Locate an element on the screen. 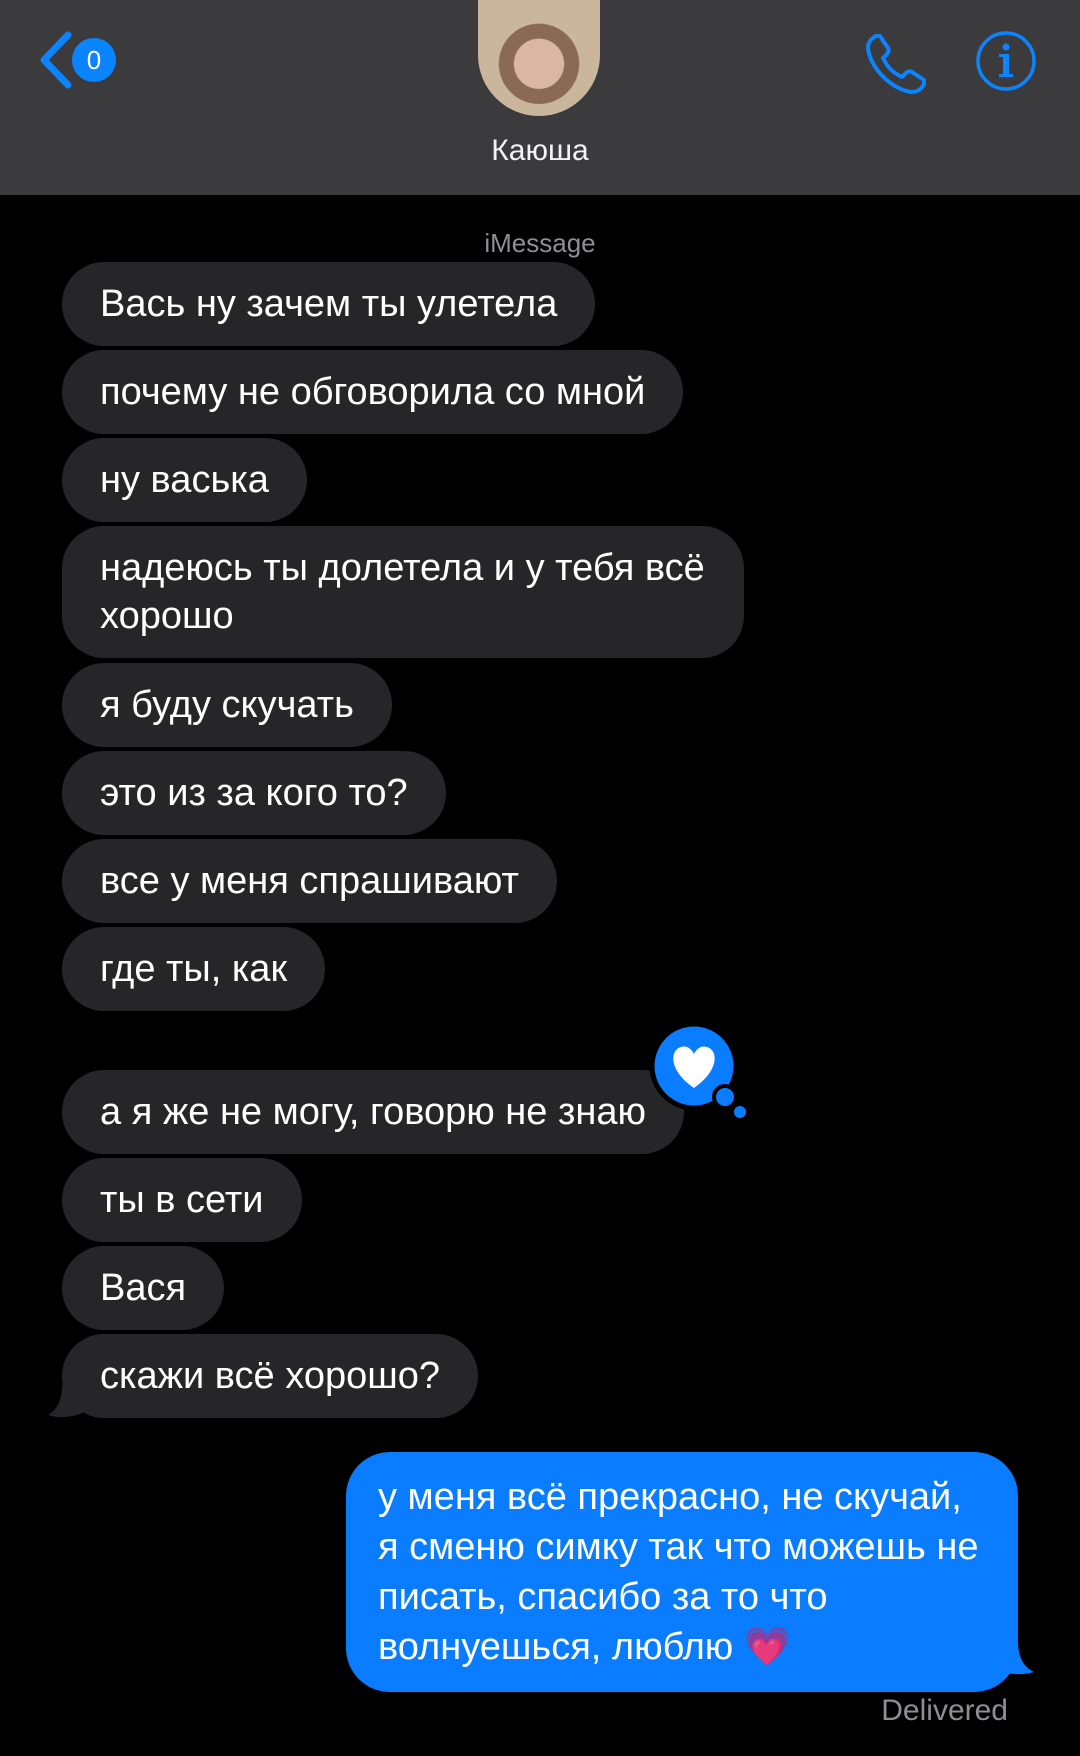 This screenshot has width=1080, height=1756. incoming-message: где ты, как is located at coordinates (194, 969).